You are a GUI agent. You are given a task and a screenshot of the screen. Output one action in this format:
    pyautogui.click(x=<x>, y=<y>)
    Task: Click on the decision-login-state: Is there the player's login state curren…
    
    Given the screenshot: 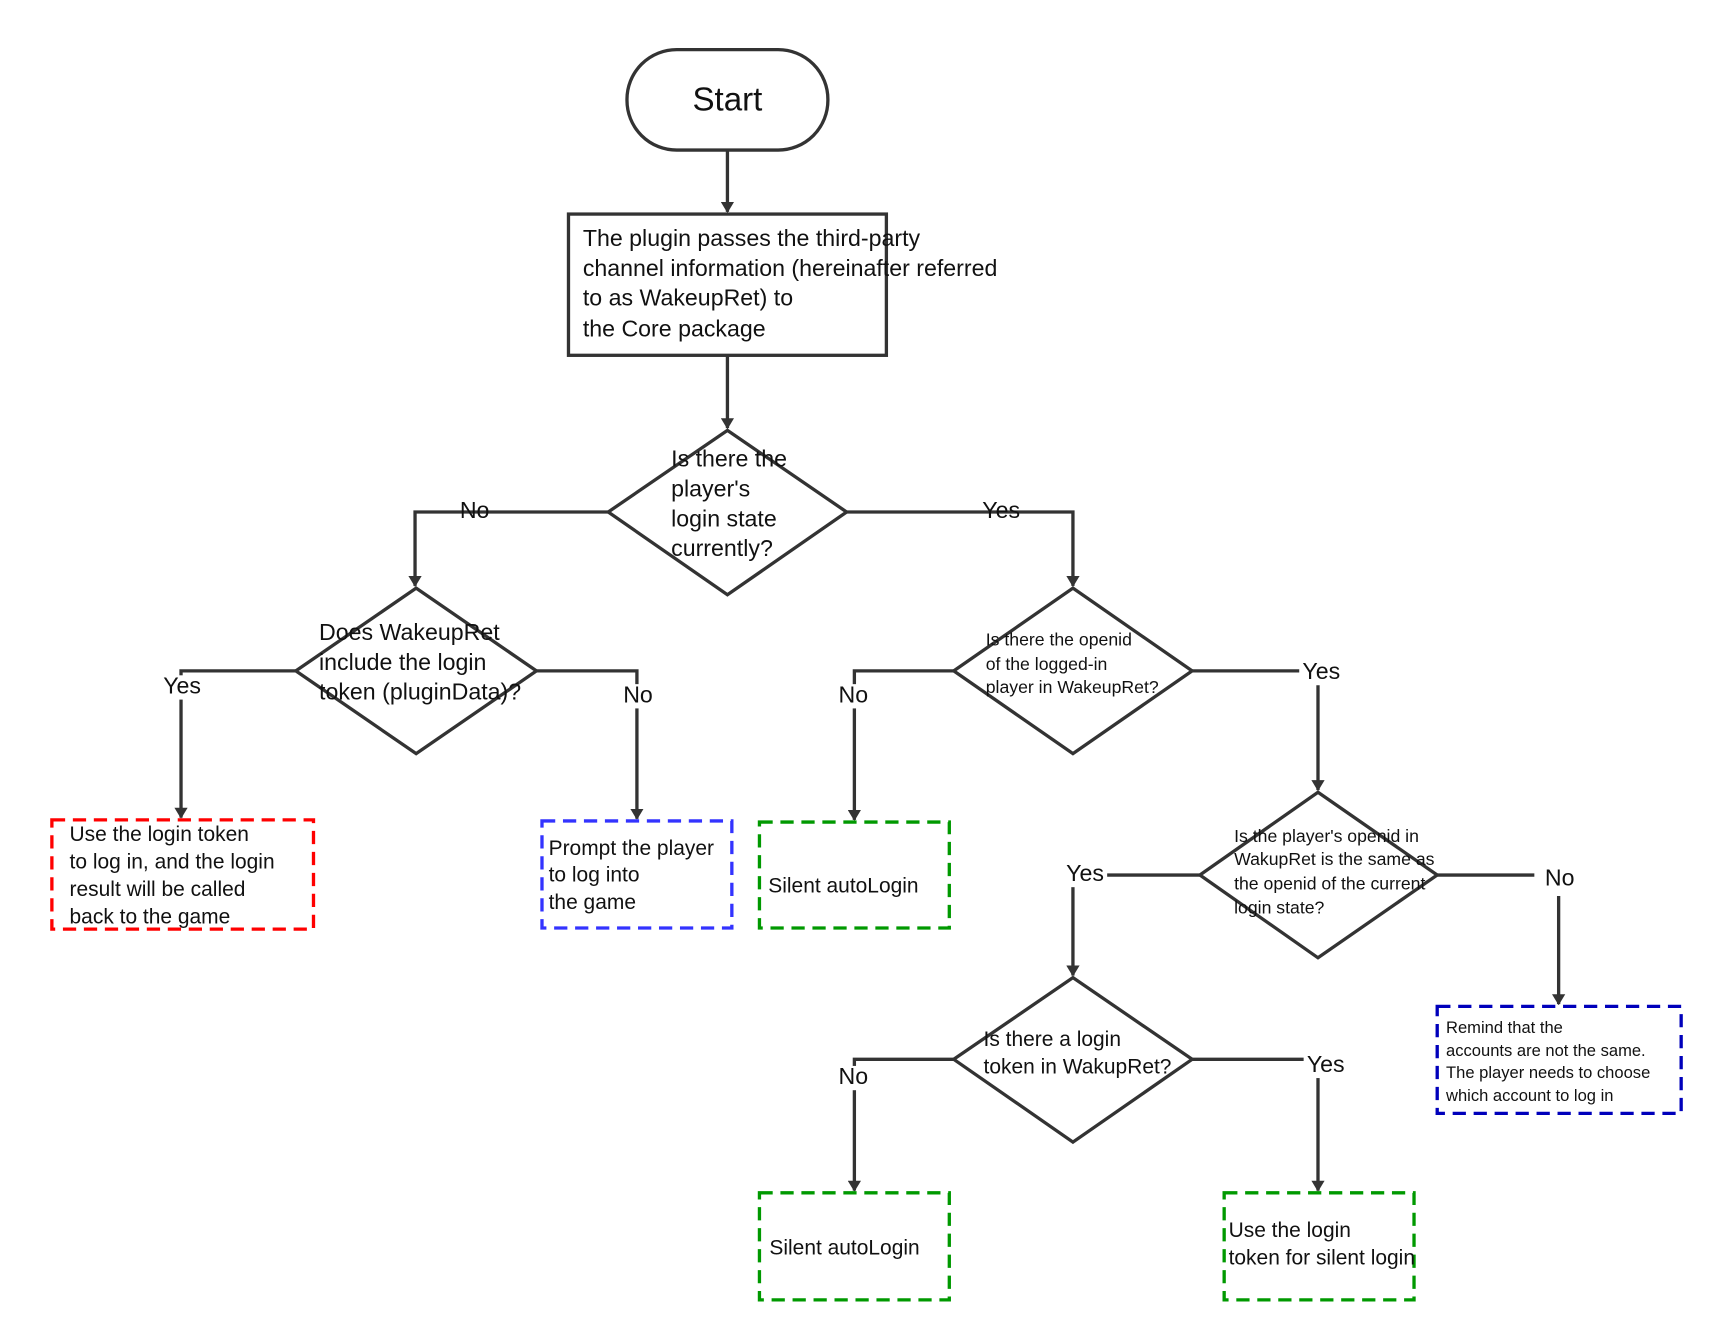 What is the action you would take?
    pyautogui.click(x=727, y=512)
    